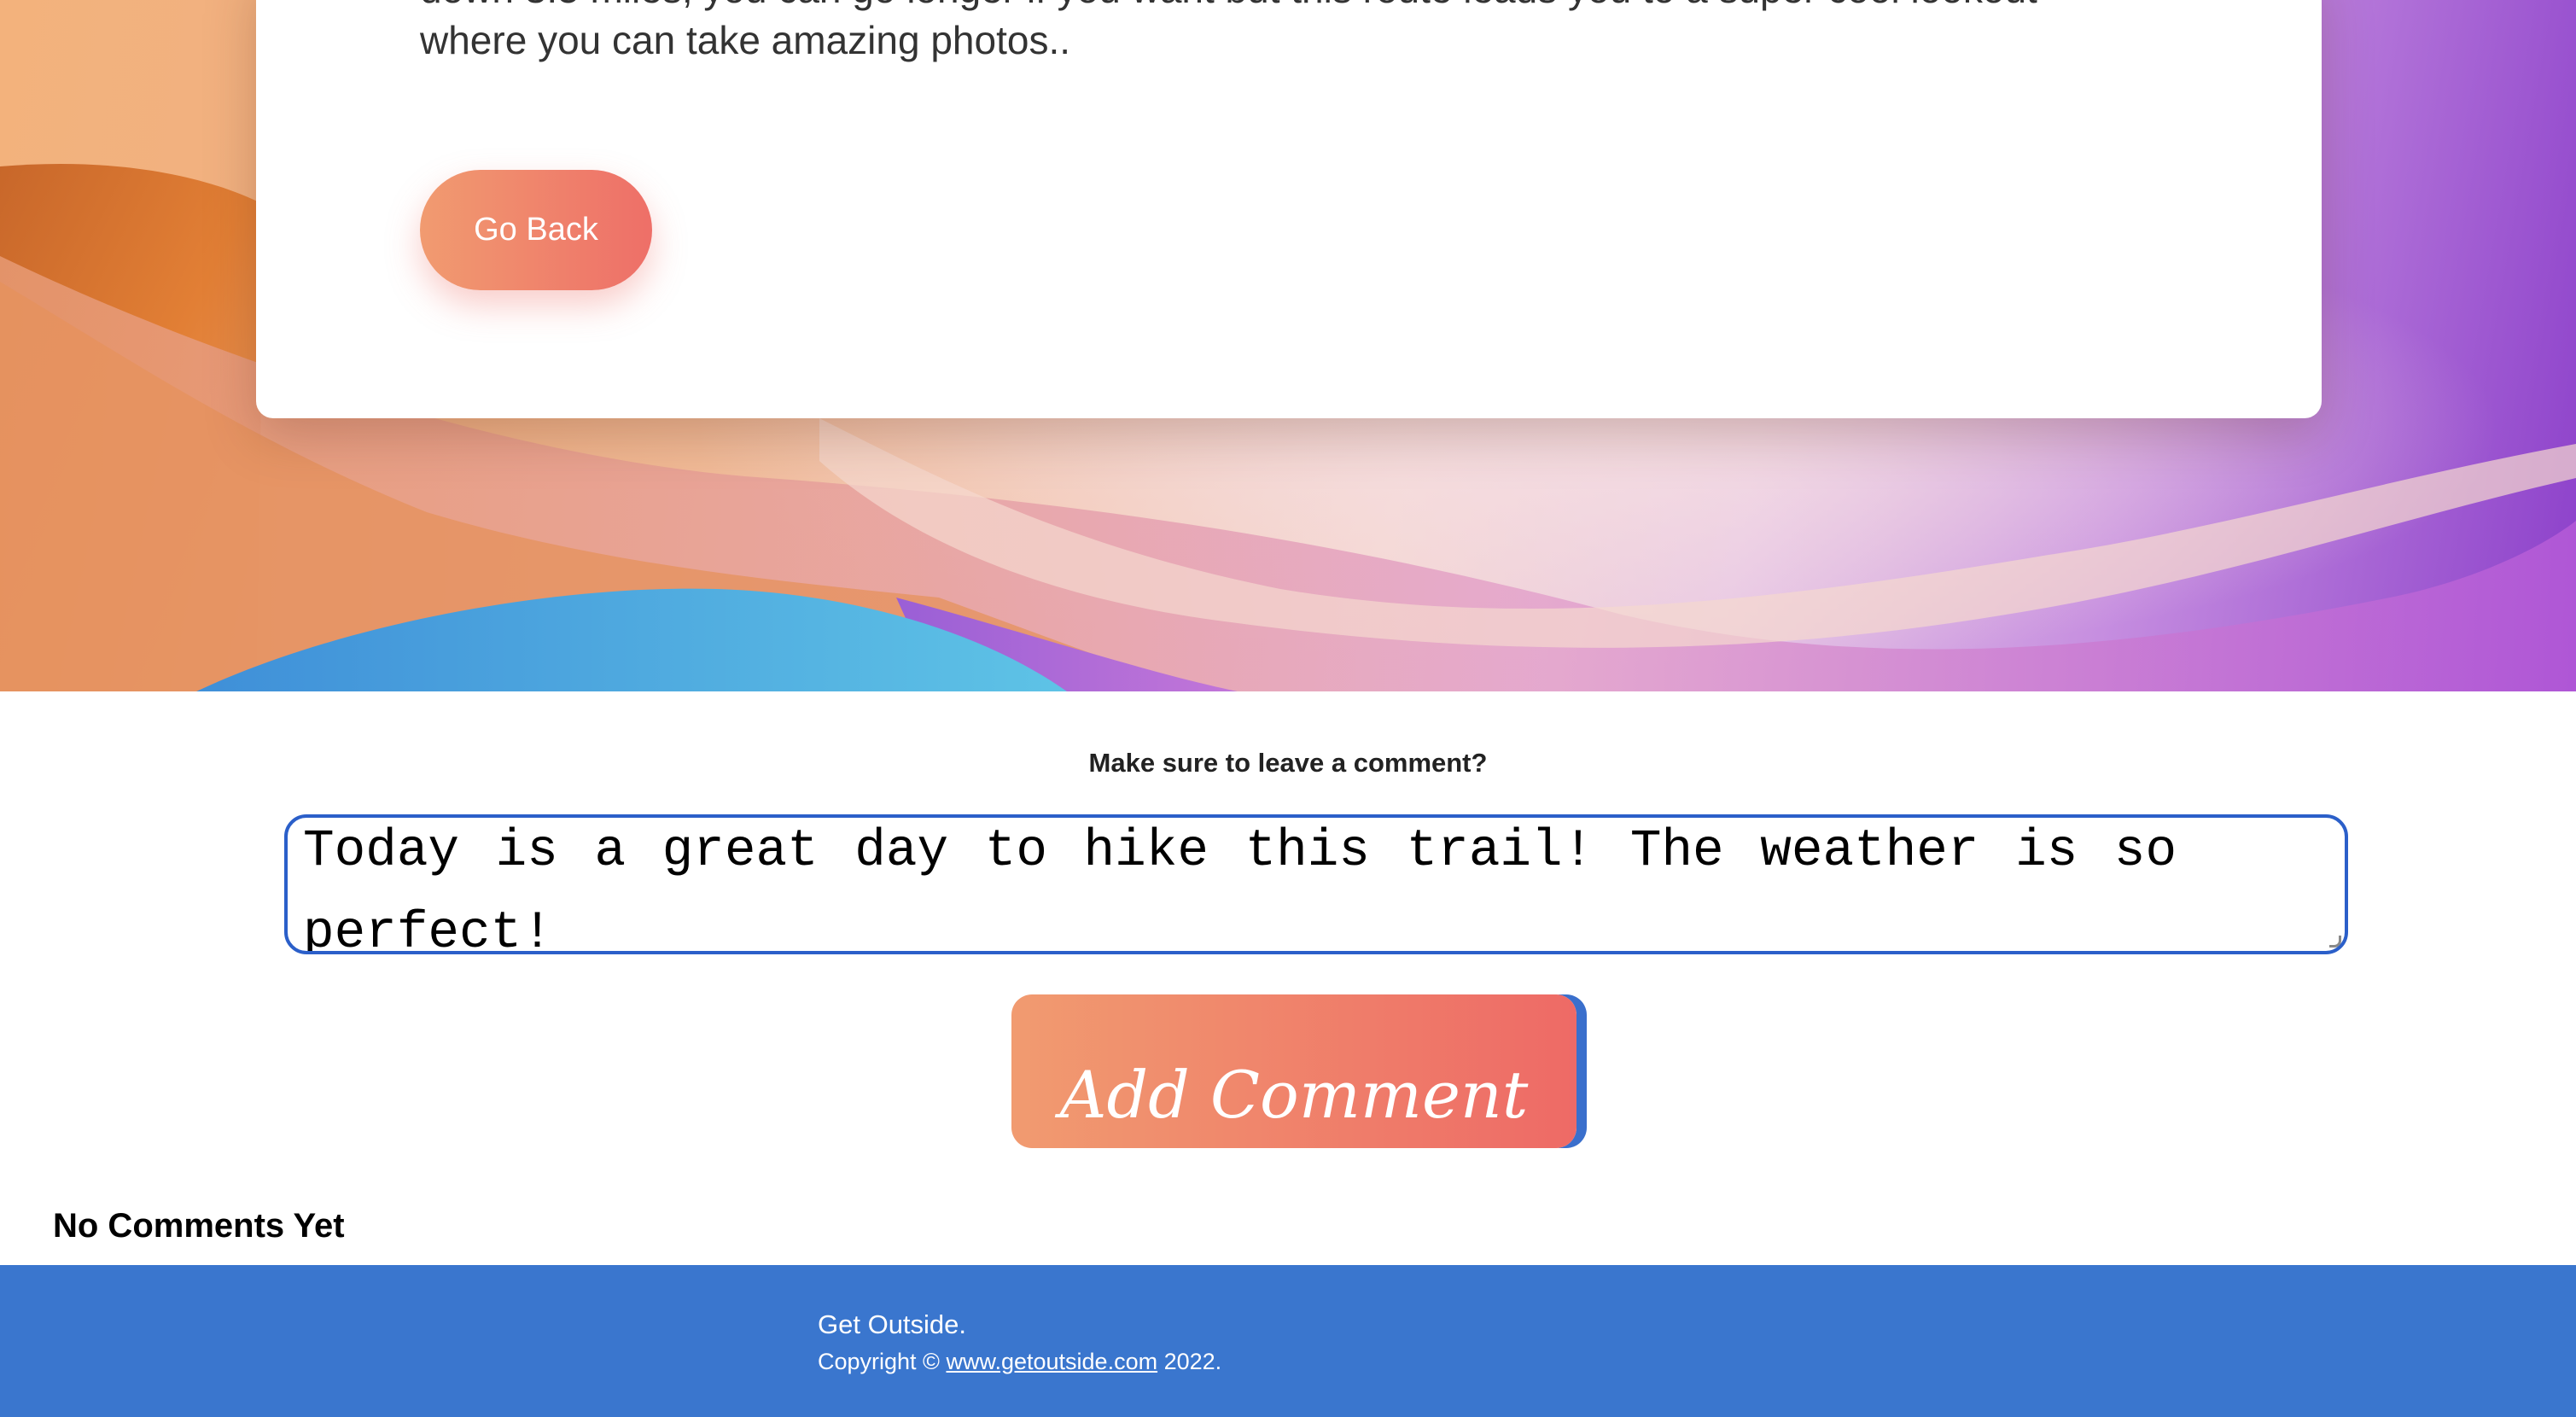  I want to click on copyright-prefix: Copyright ©, so click(879, 1361).